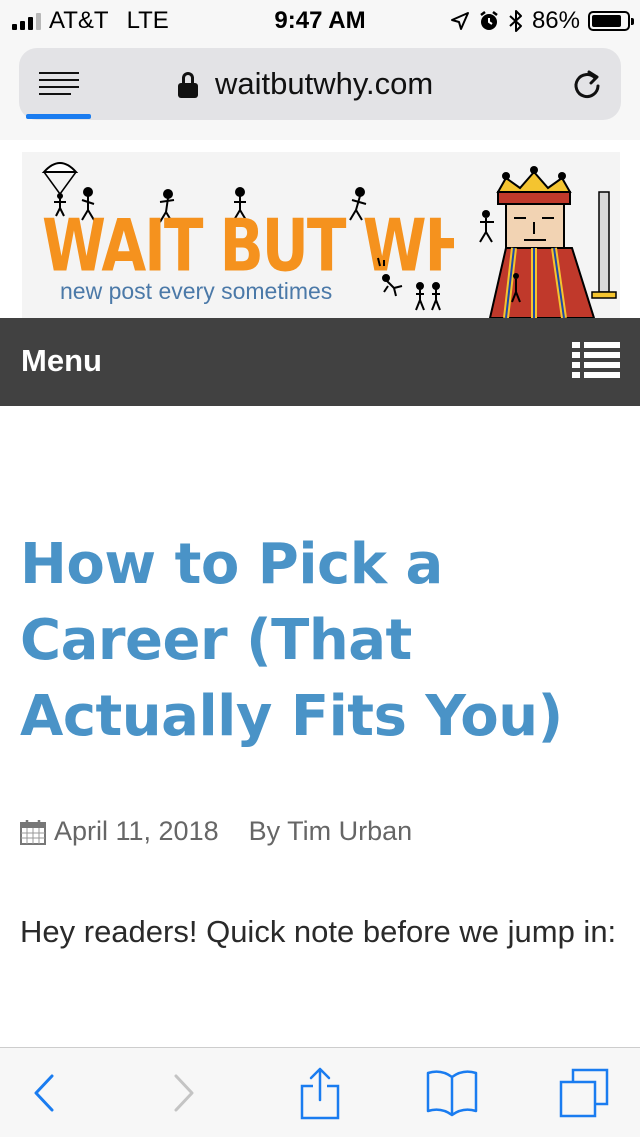 The height and width of the screenshot is (1137, 640). What do you see at coordinates (537, 235) in the screenshot?
I see `king-card-graphic` at bounding box center [537, 235].